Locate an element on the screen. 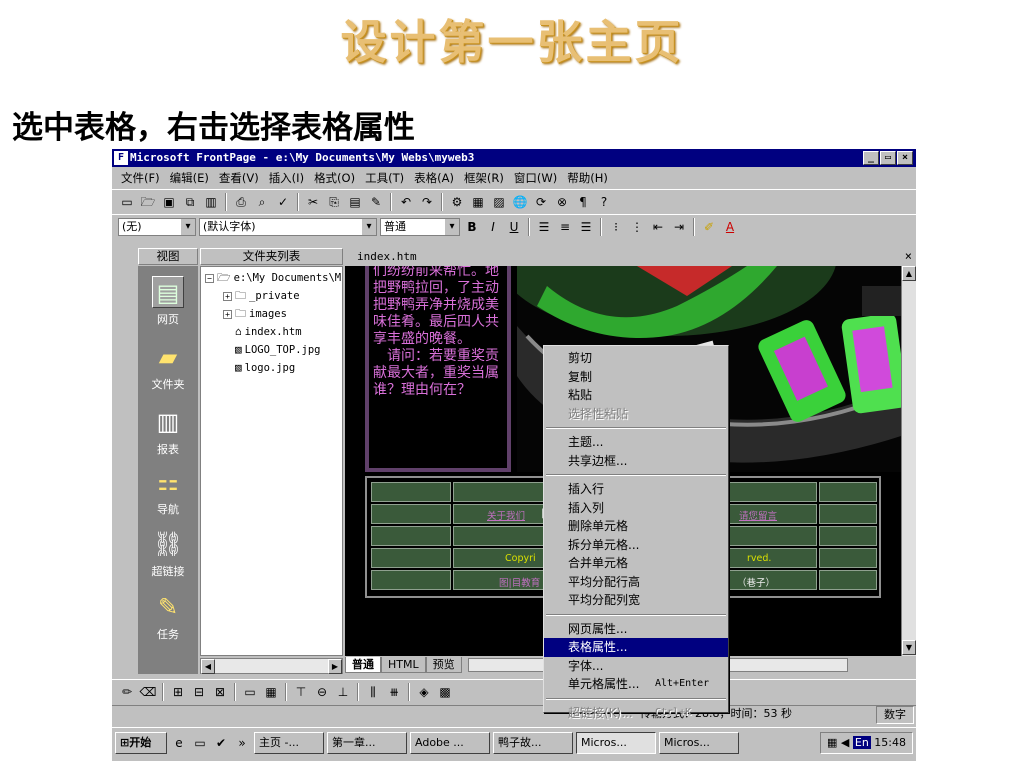 Image resolution: width=1024 pixels, height=768 pixels. tab-preview: 预览 is located at coordinates (443, 665).